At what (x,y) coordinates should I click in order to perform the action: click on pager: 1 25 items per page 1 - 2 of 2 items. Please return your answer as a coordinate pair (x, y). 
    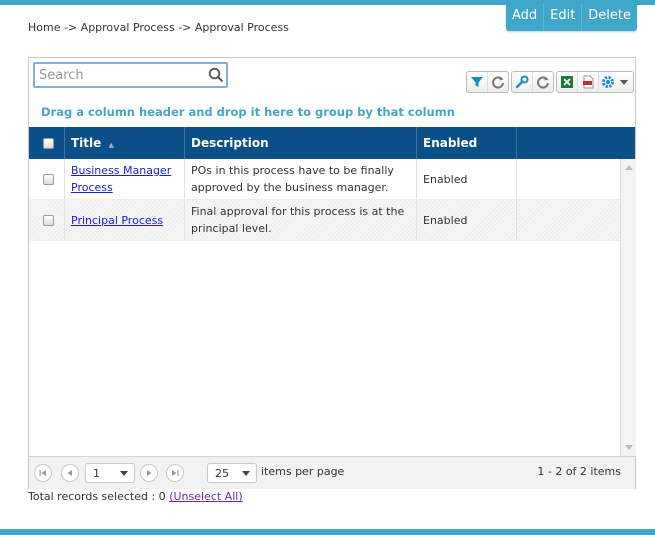
    Looking at the image, I should click on (332, 472).